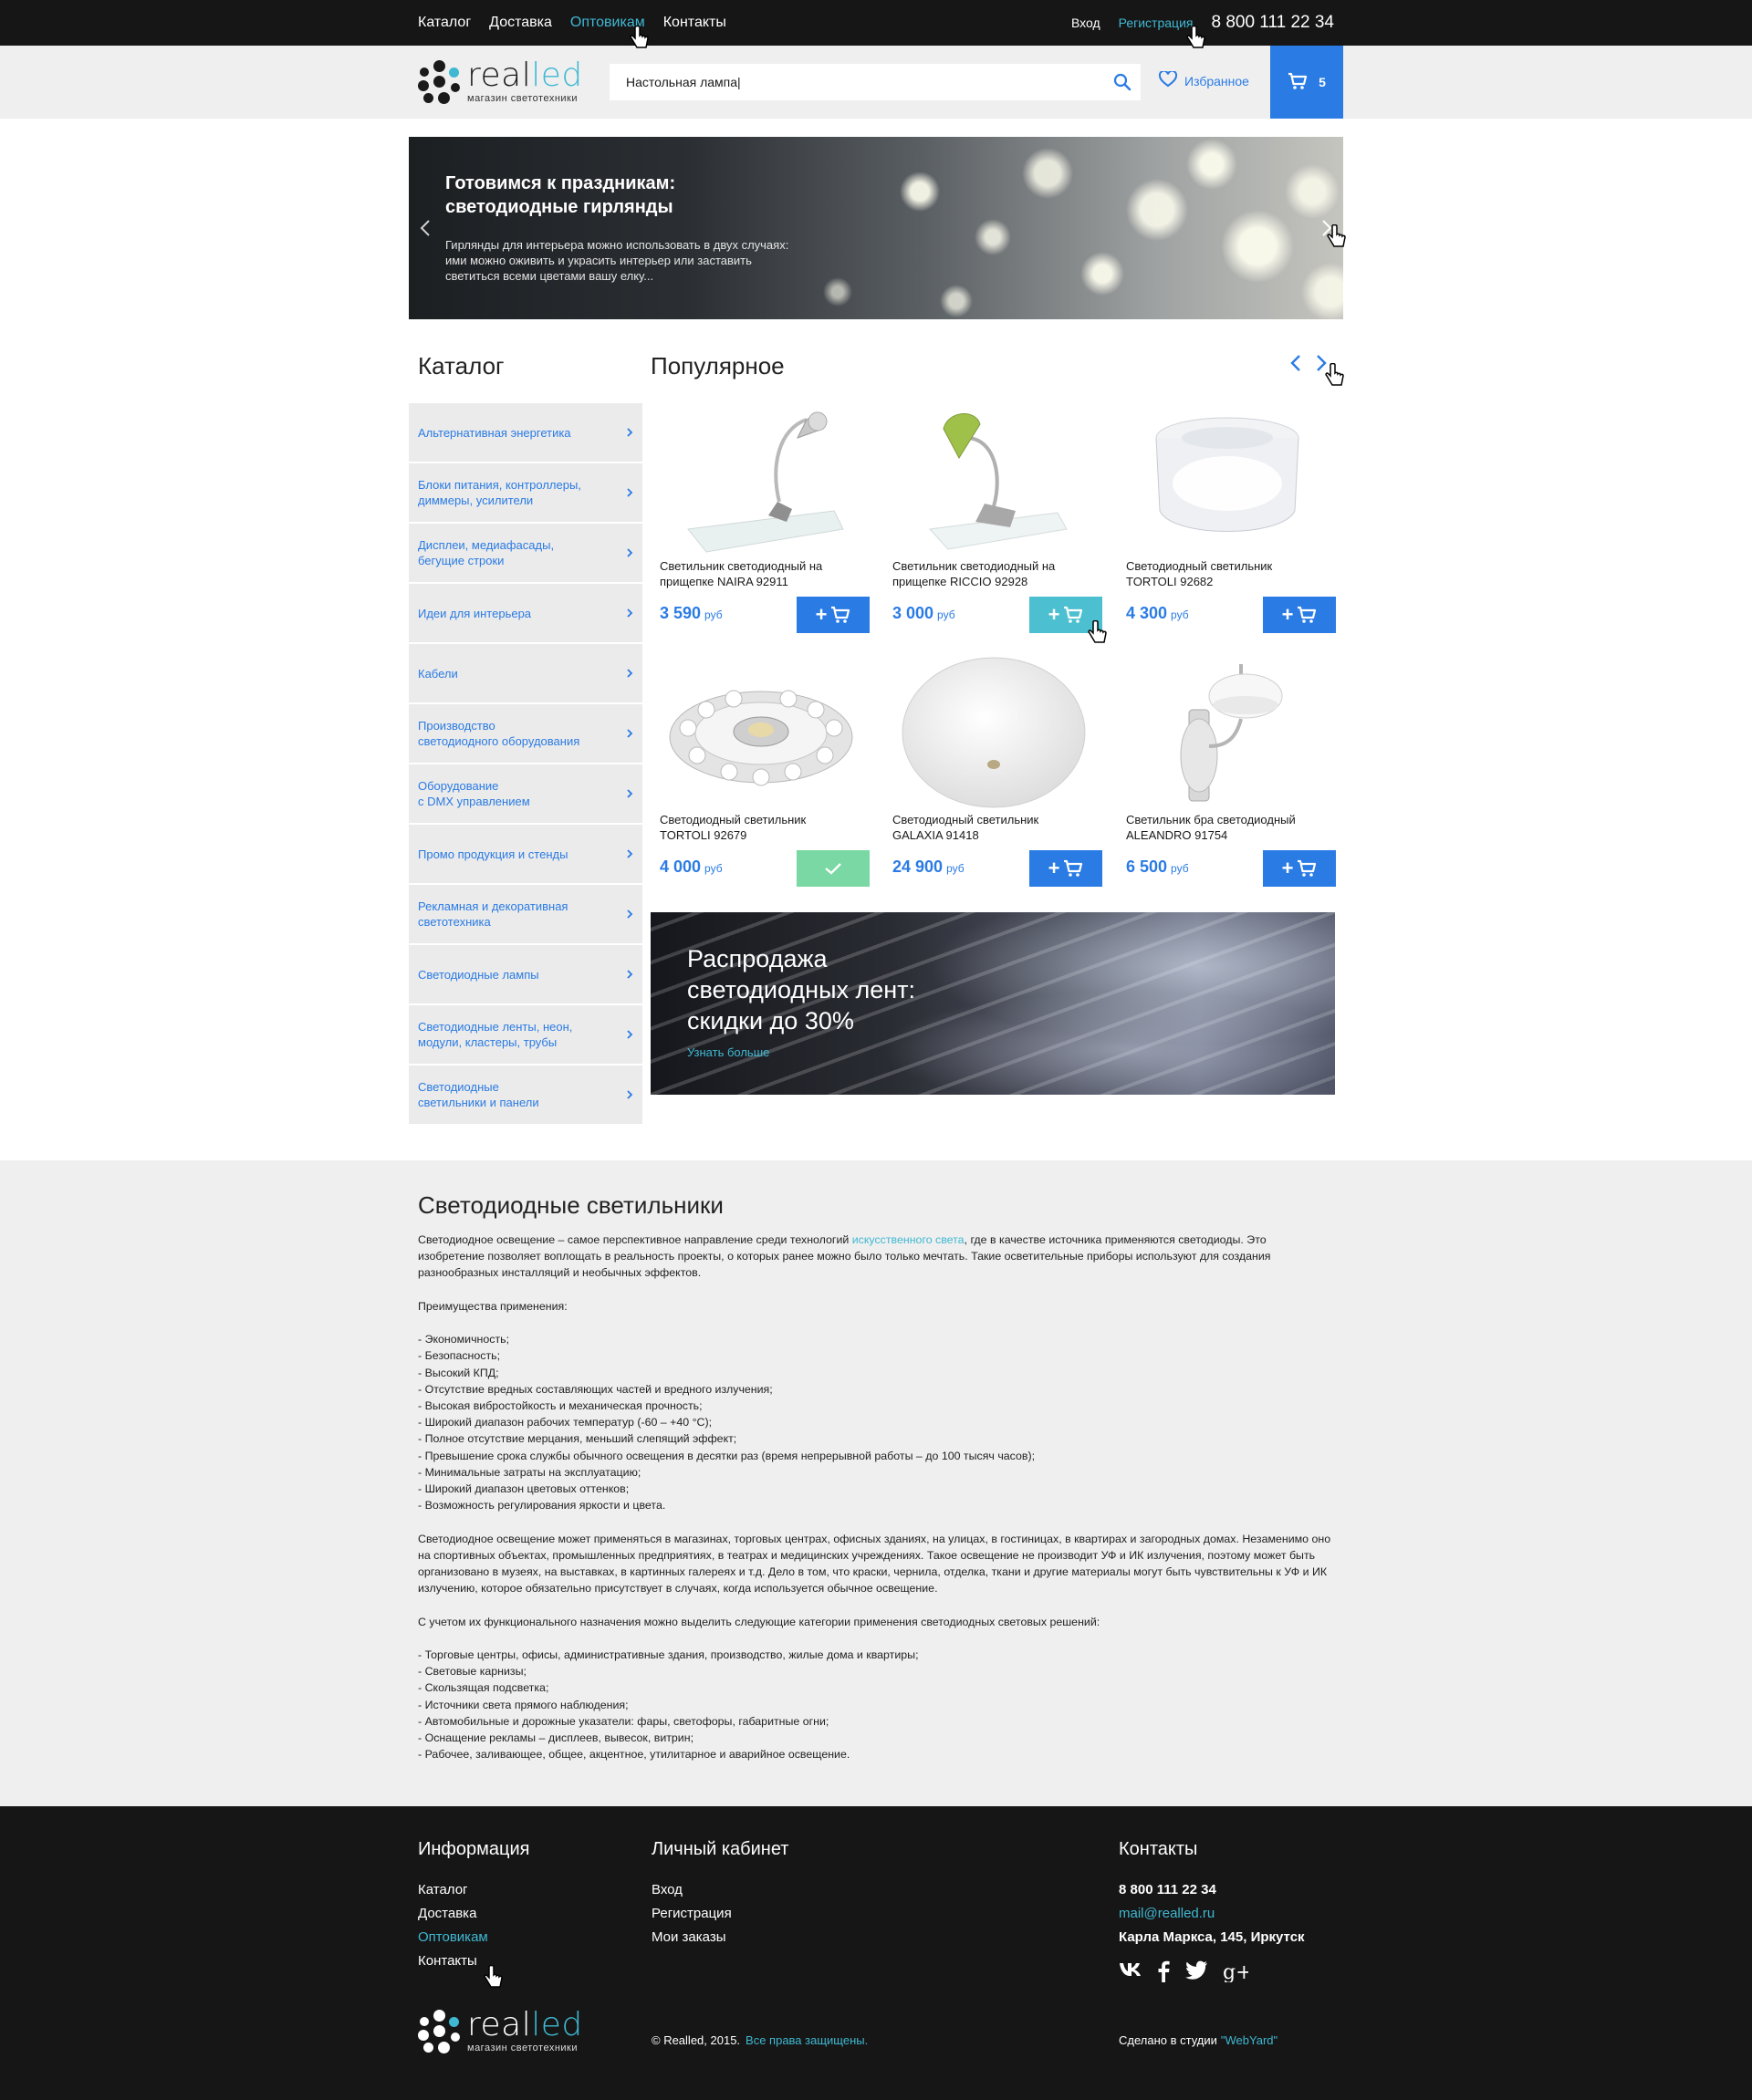  I want to click on catalog-item: Производство светодиодного оборудования, so click(525, 734).